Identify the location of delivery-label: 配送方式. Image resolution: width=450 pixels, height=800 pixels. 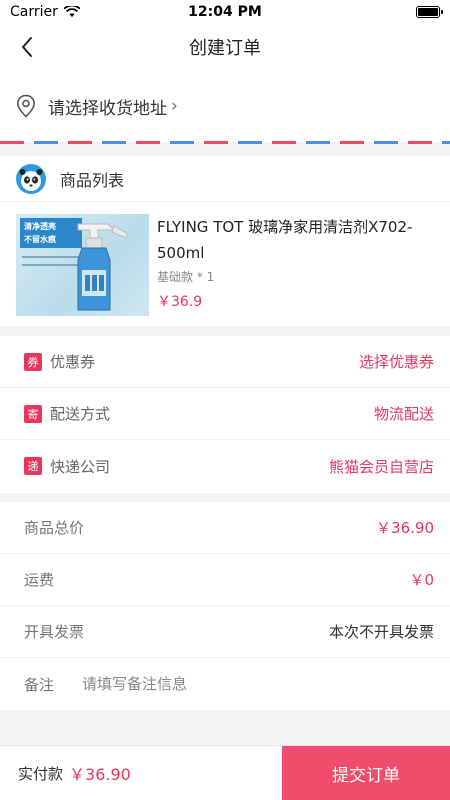
(80, 414).